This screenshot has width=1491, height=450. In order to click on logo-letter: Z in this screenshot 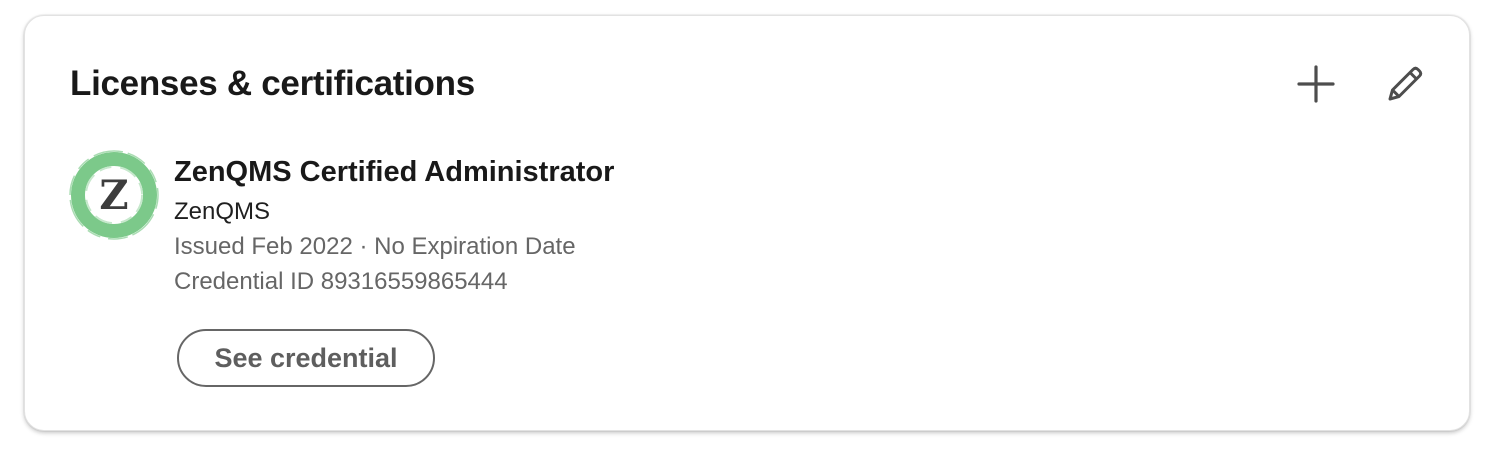, I will do `click(113, 195)`.